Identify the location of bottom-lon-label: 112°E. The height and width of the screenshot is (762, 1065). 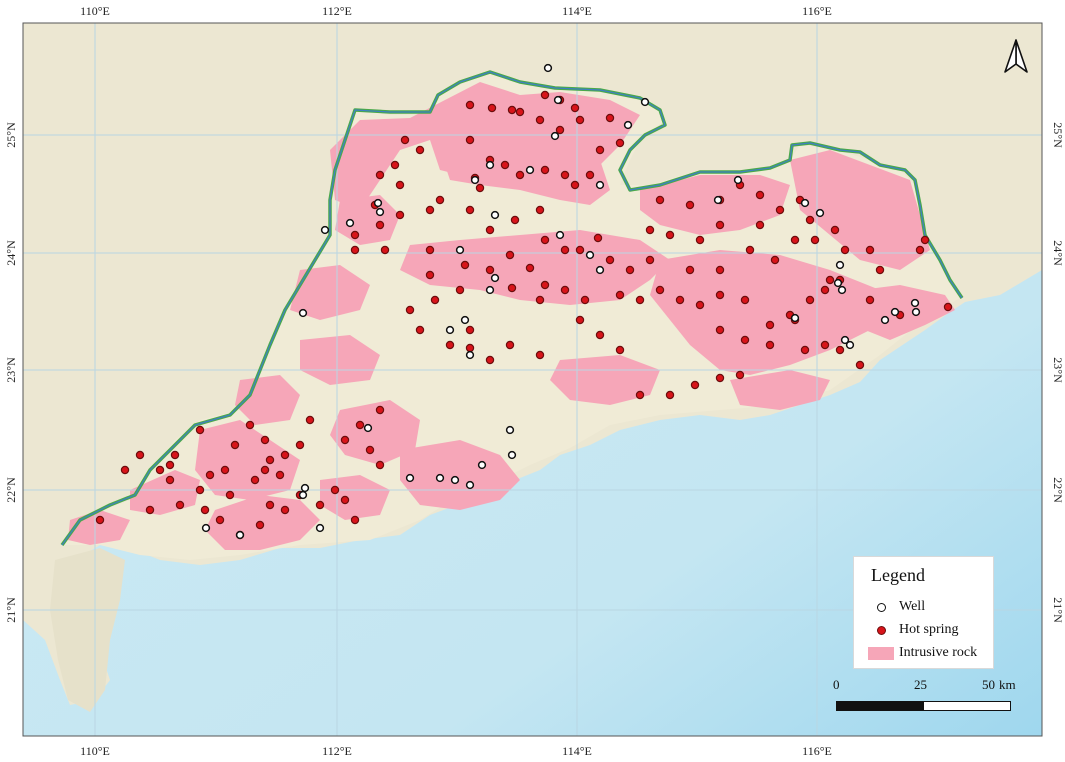
(337, 751).